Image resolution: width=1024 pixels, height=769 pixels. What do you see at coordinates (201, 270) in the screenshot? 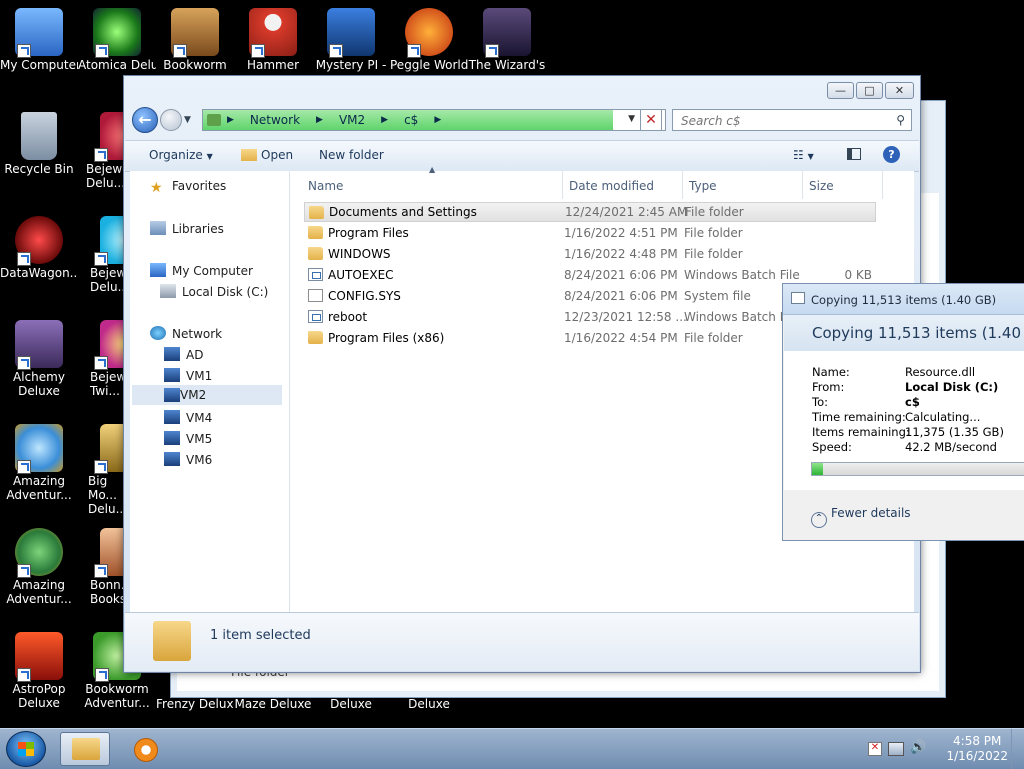
I see `nav-my-computer: My Computer` at bounding box center [201, 270].